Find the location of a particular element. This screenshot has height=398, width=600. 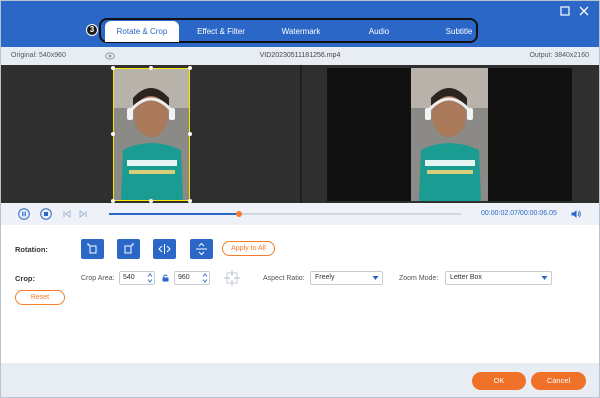

playback-time: 00:00:02.07/00:00:06.05 is located at coordinates (519, 213).